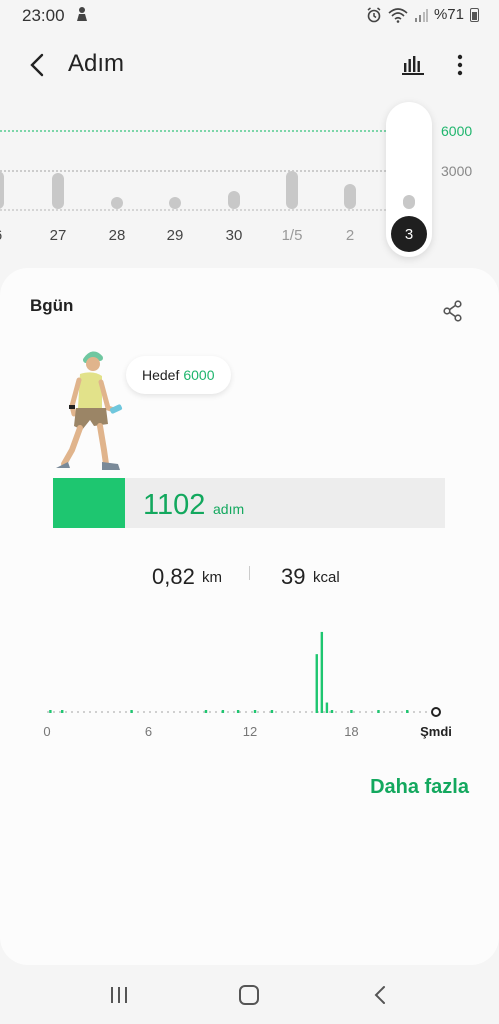  What do you see at coordinates (409, 179) in the screenshot?
I see `selected-day: 3` at bounding box center [409, 179].